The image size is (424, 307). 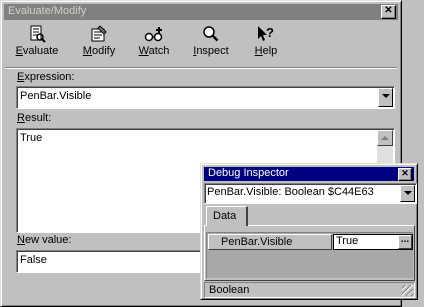 What do you see at coordinates (266, 51) in the screenshot?
I see `help-label: Help` at bounding box center [266, 51].